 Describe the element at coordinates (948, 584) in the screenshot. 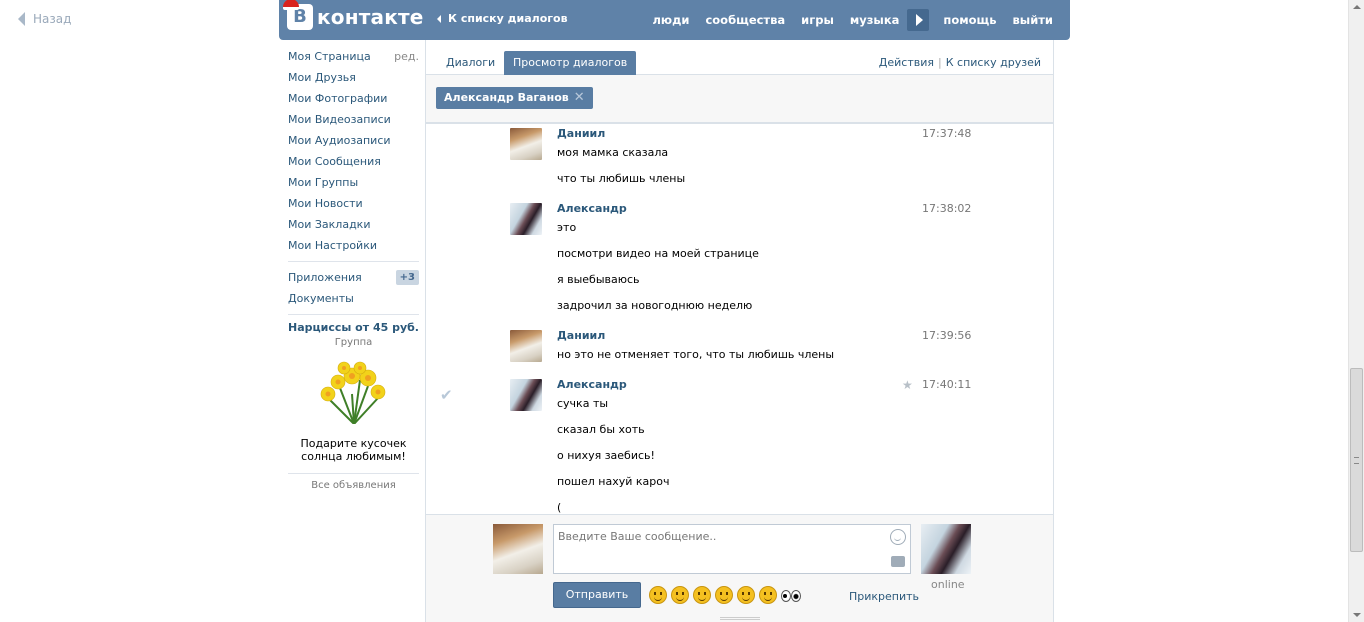

I see `online-status: online` at that location.